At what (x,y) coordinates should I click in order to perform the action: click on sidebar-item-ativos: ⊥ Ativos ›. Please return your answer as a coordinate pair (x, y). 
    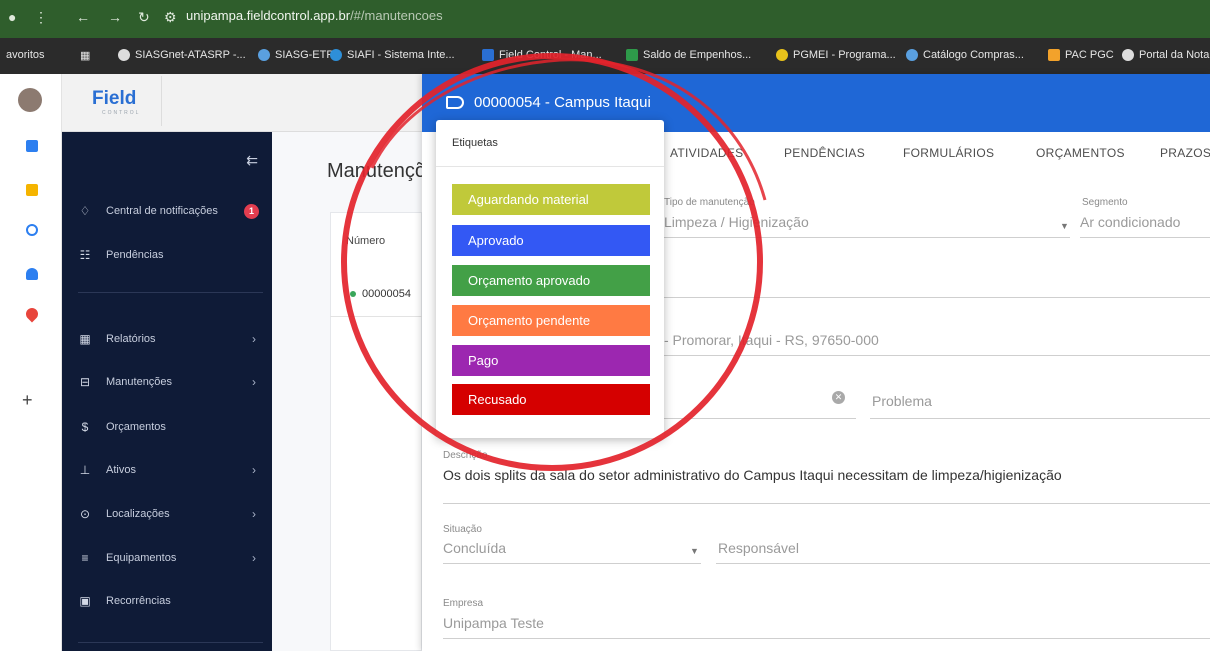
    Looking at the image, I should click on (167, 470).